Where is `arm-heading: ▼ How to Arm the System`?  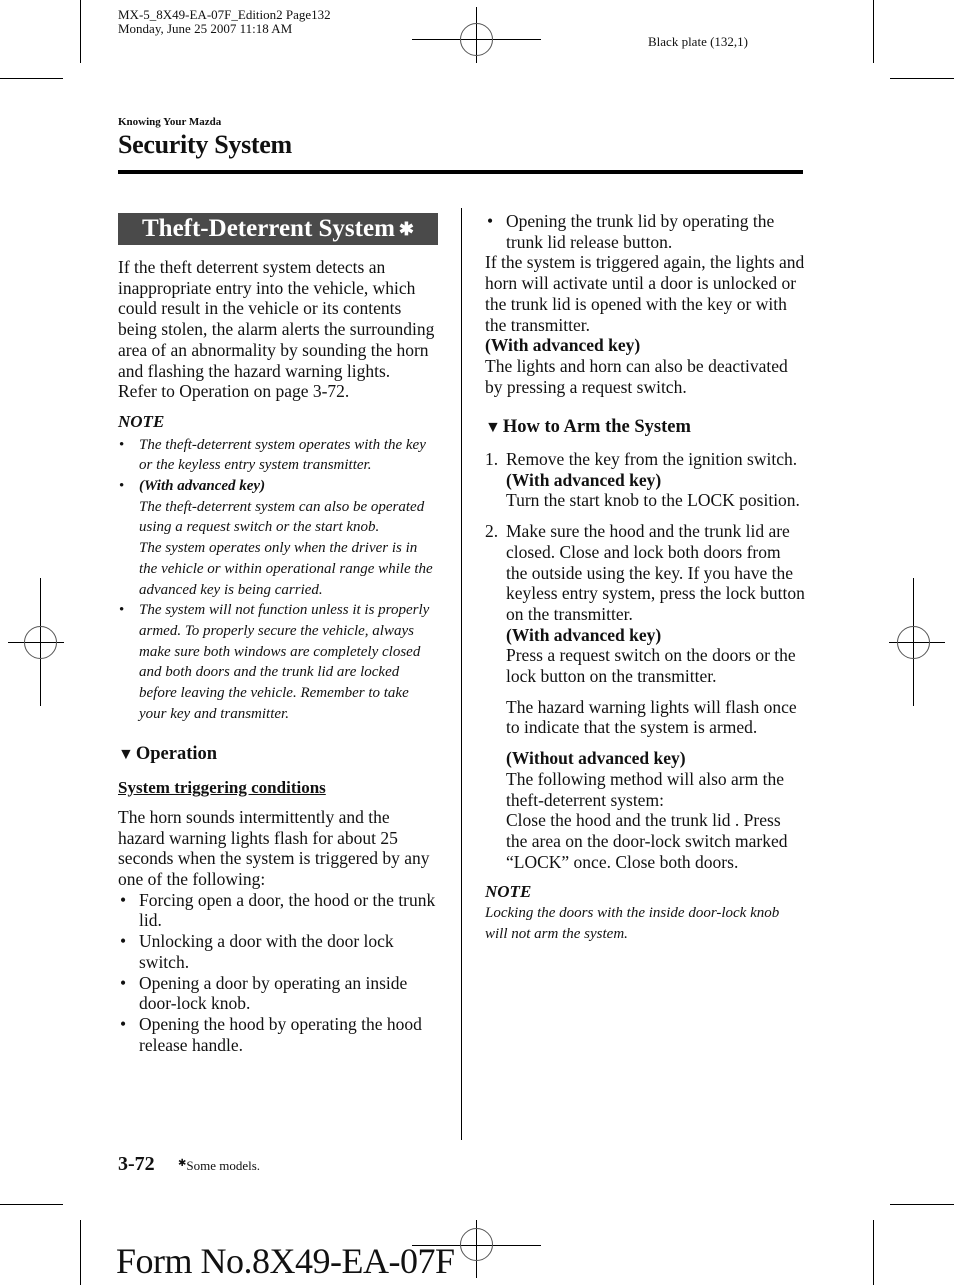
arm-heading: ▼ How to Arm the System is located at coordinates (588, 427).